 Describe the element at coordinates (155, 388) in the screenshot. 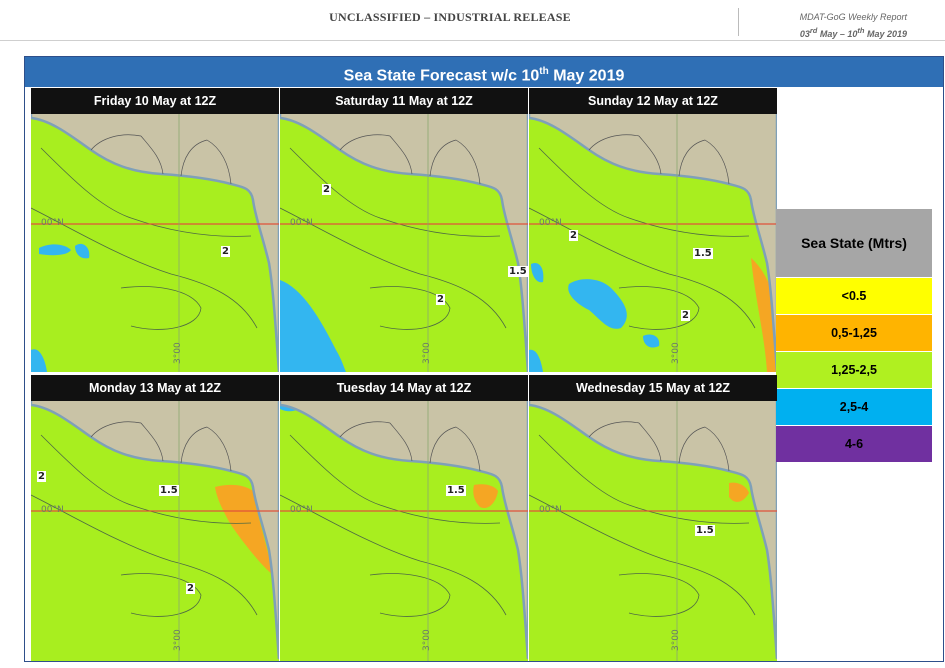

I see `panel-label: Monday 13 May at 12Z` at that location.